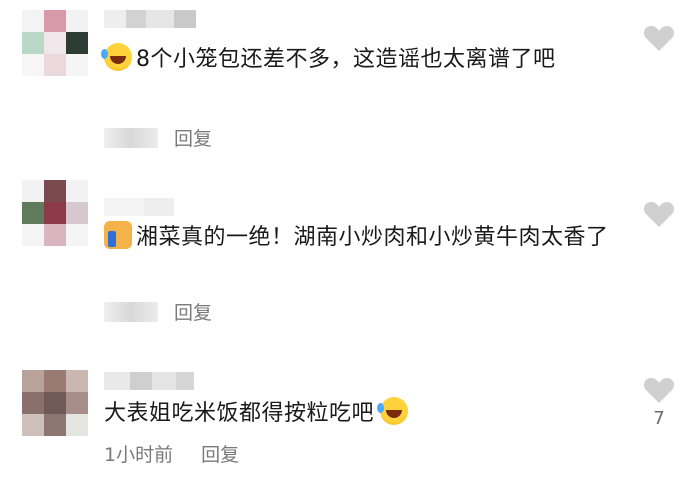 This screenshot has width=700, height=480. I want to click on comment-text: 8个小笼包还差不多，这造谣也太离谱了吧, so click(362, 60).